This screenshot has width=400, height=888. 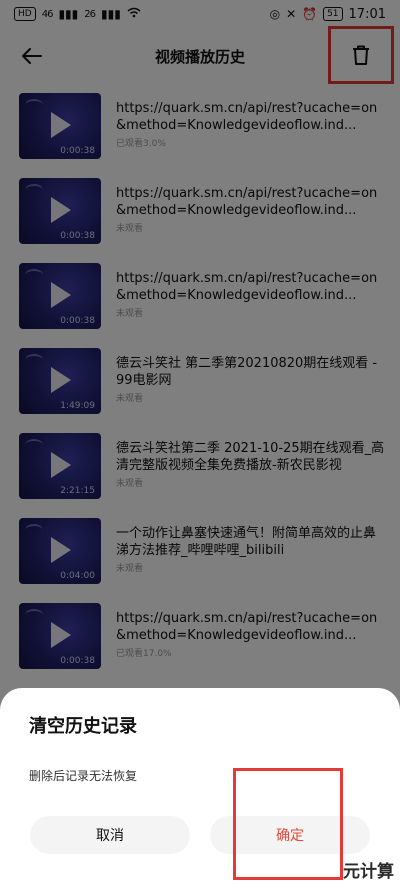 I want to click on dialog-description: 删除后记录无法恢复, so click(x=83, y=776).